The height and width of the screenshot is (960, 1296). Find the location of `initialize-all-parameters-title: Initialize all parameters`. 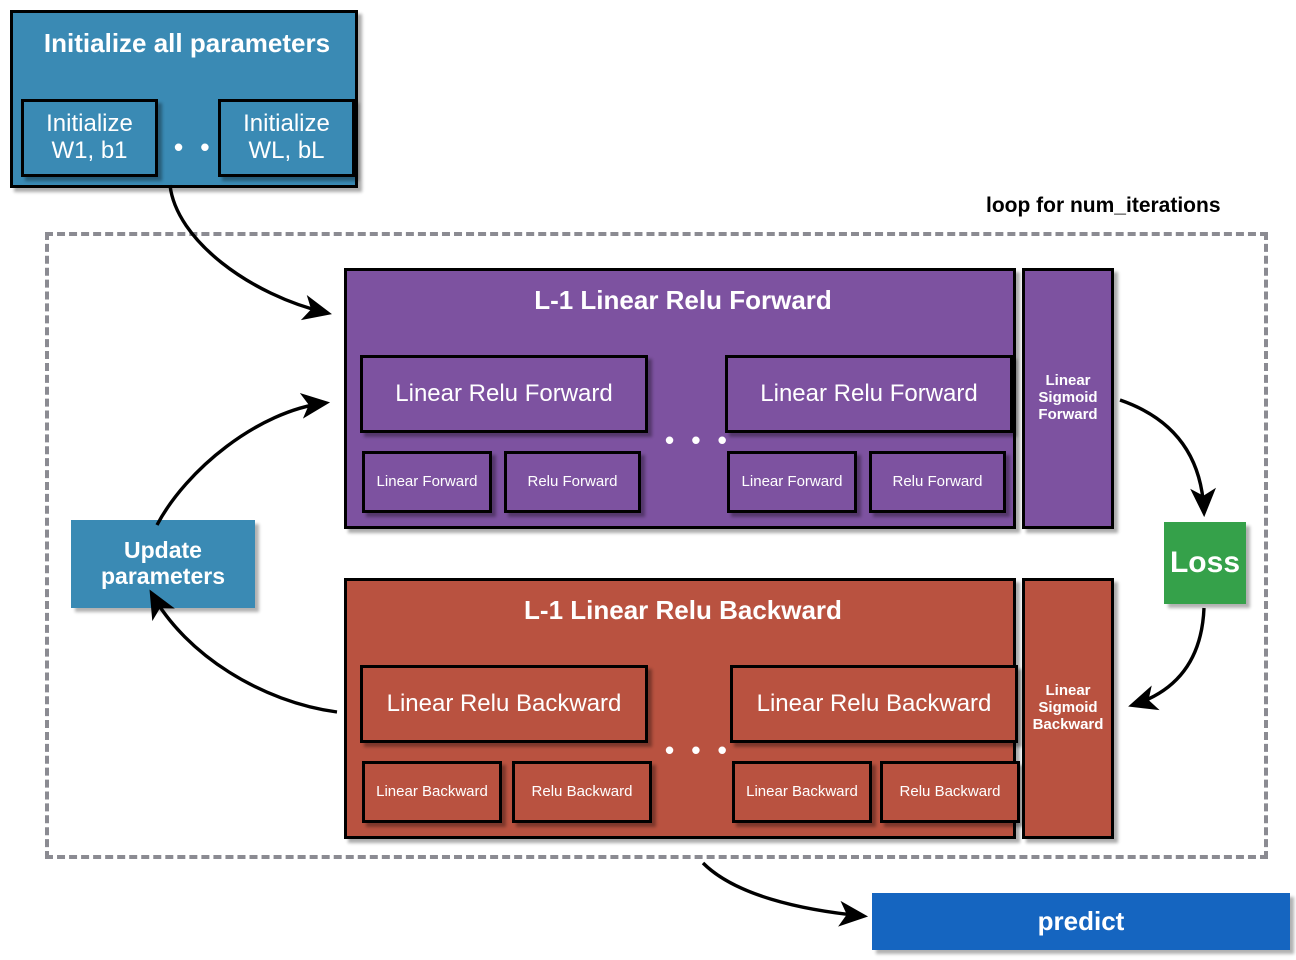

initialize-all-parameters-title: Initialize all parameters is located at coordinates (187, 43).